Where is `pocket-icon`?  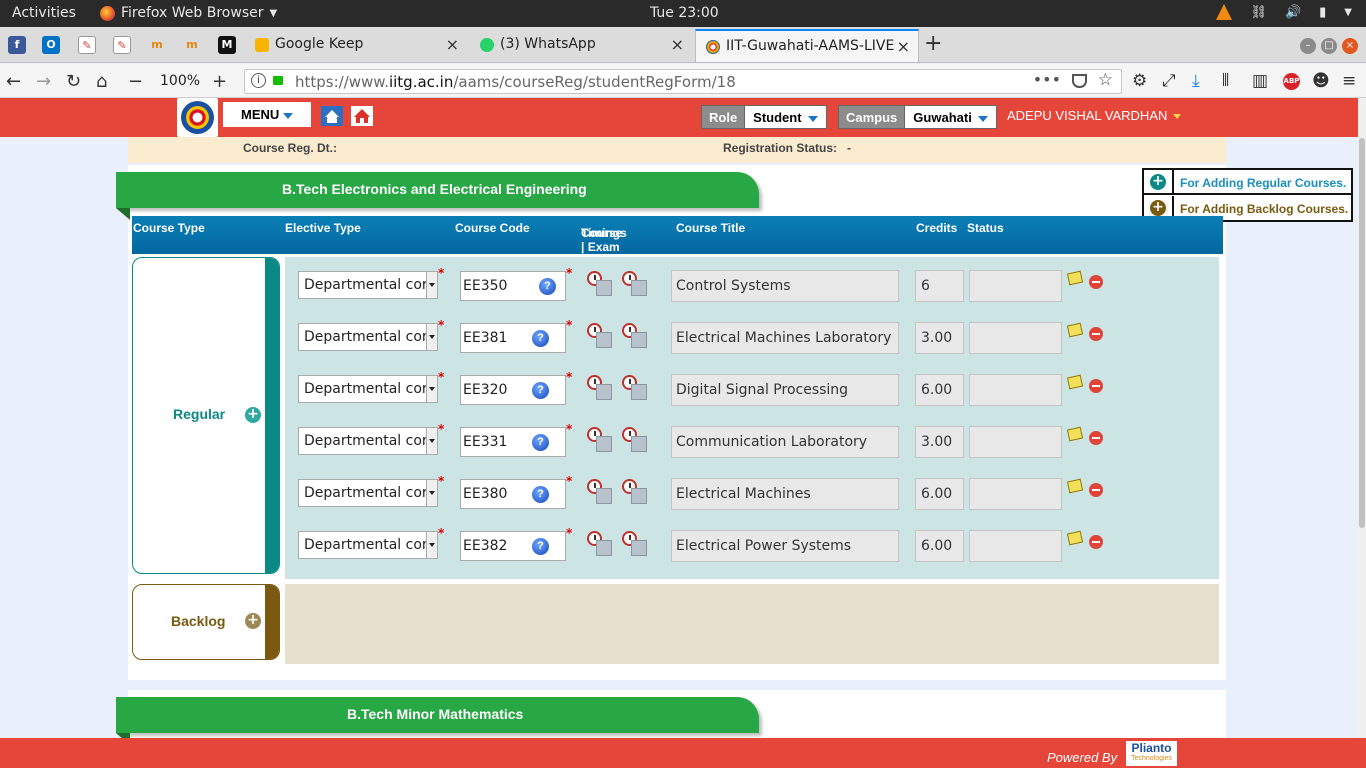
pocket-icon is located at coordinates (1079, 81).